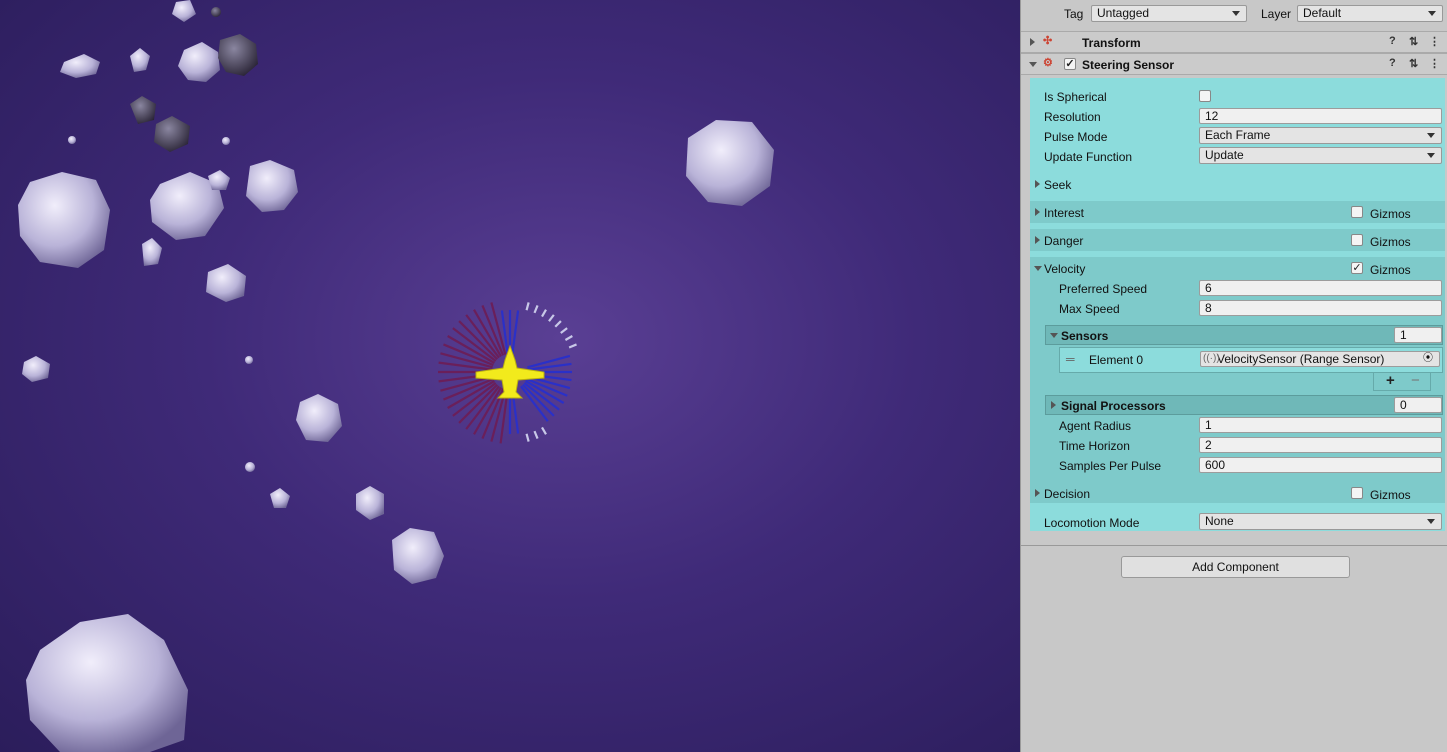  I want to click on interest-section: Interest Gizmos, so click(1237, 212).